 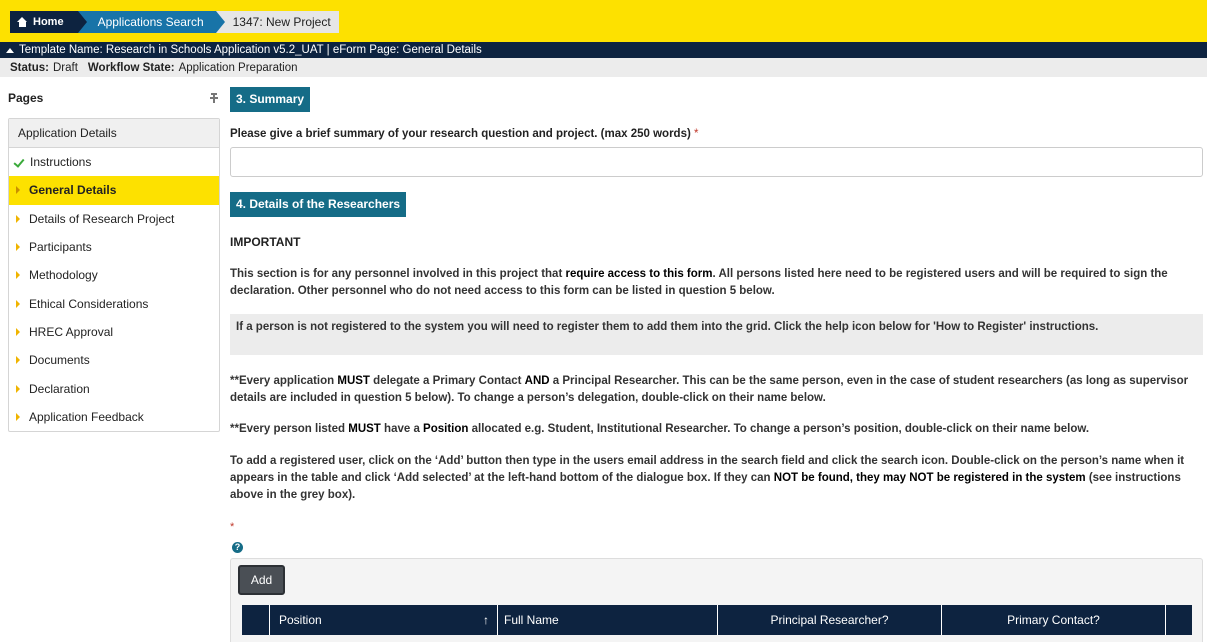 What do you see at coordinates (237, 547) in the screenshot?
I see `help-icon: ?` at bounding box center [237, 547].